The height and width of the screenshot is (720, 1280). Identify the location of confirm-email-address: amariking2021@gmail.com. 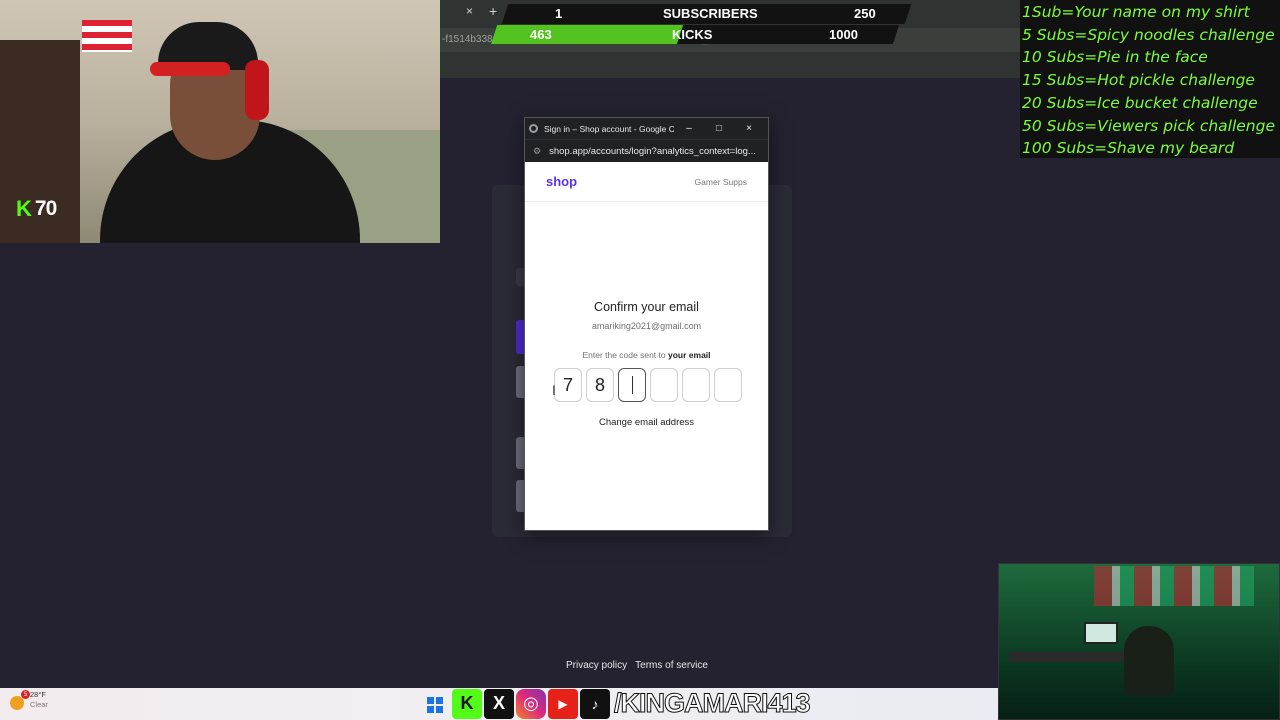
(646, 326).